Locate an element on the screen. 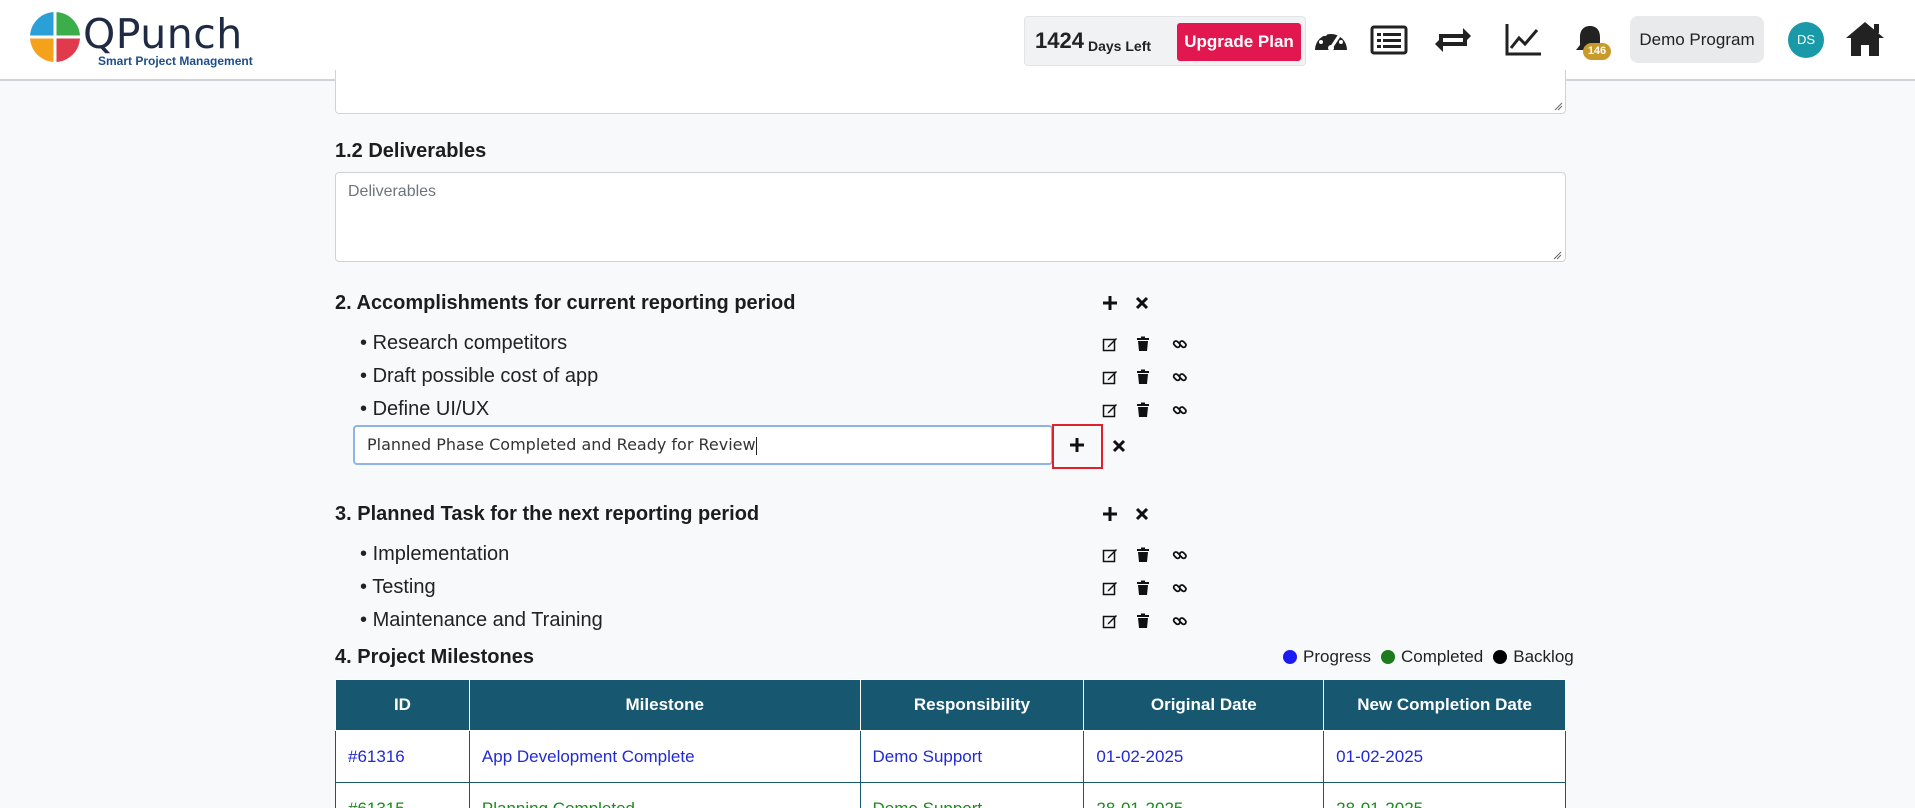 The width and height of the screenshot is (1915, 808). list-item: • Research competitors is located at coordinates (464, 343).